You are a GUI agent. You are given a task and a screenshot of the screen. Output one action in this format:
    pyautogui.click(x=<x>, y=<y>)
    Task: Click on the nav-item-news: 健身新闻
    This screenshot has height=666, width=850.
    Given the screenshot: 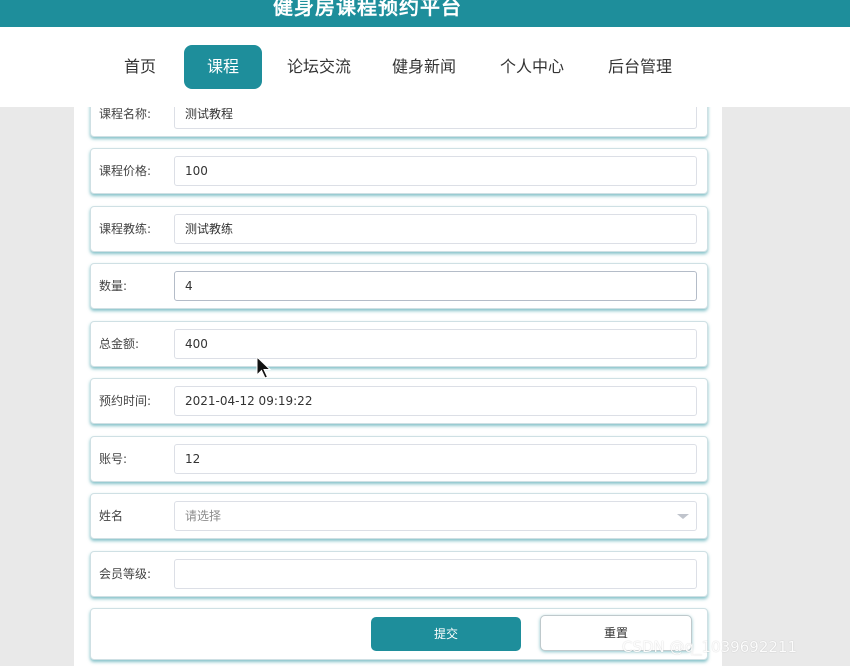 What is the action you would take?
    pyautogui.click(x=424, y=67)
    